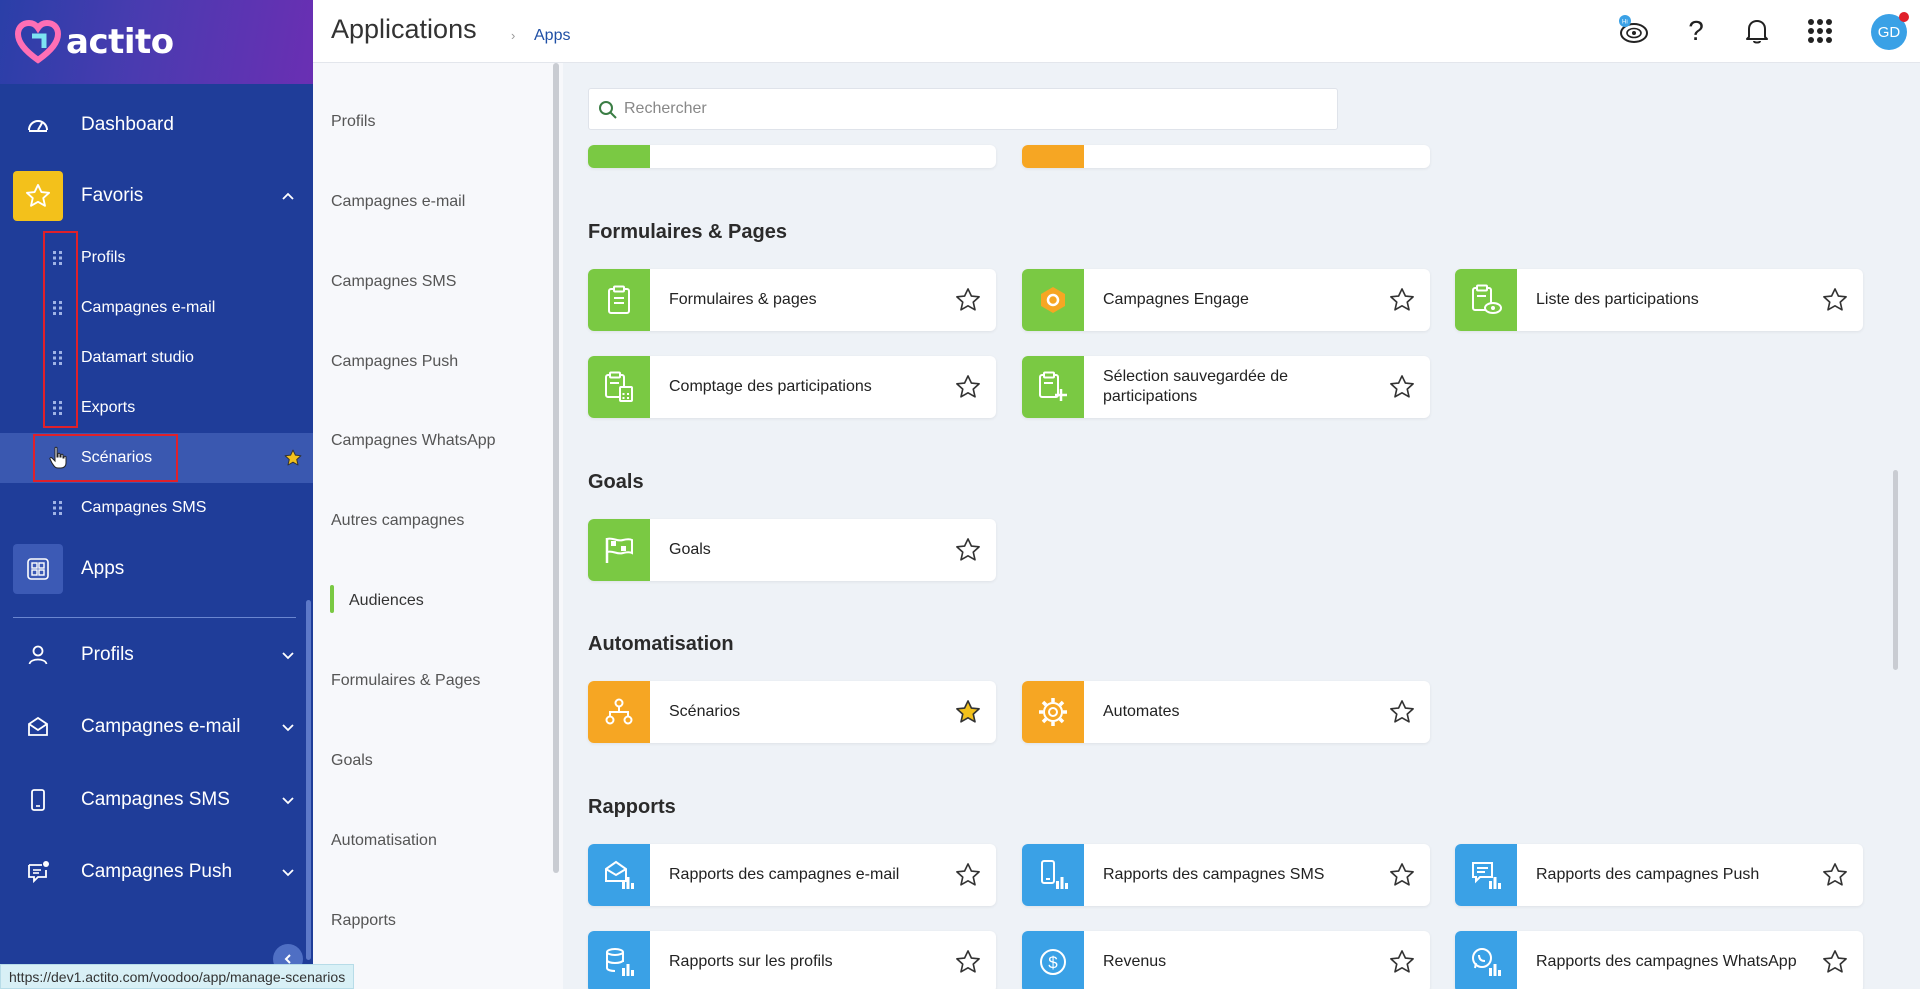 This screenshot has height=989, width=1920. What do you see at coordinates (413, 441) in the screenshot?
I see `category-campagnes-whatsapp: Campagnes WhatsApp` at bounding box center [413, 441].